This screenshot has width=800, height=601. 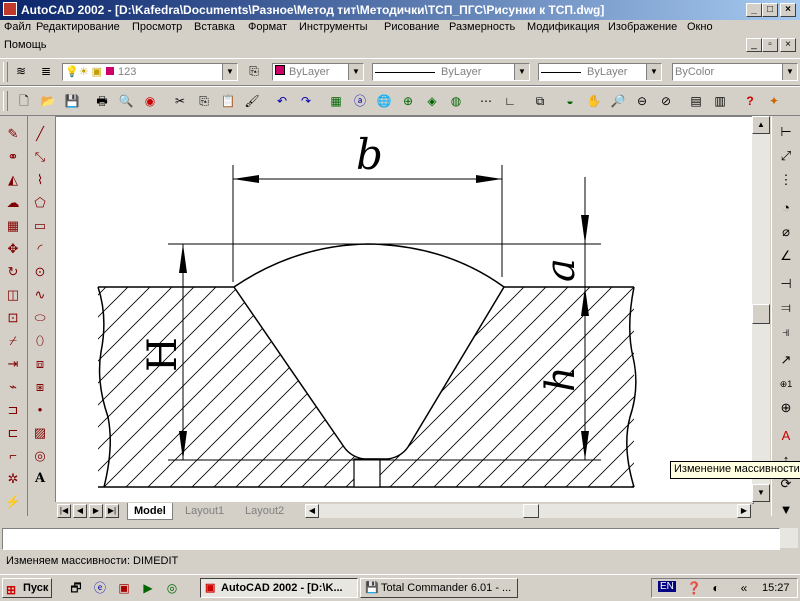 I want to click on circle-icon: ⊙, so click(x=40, y=272).